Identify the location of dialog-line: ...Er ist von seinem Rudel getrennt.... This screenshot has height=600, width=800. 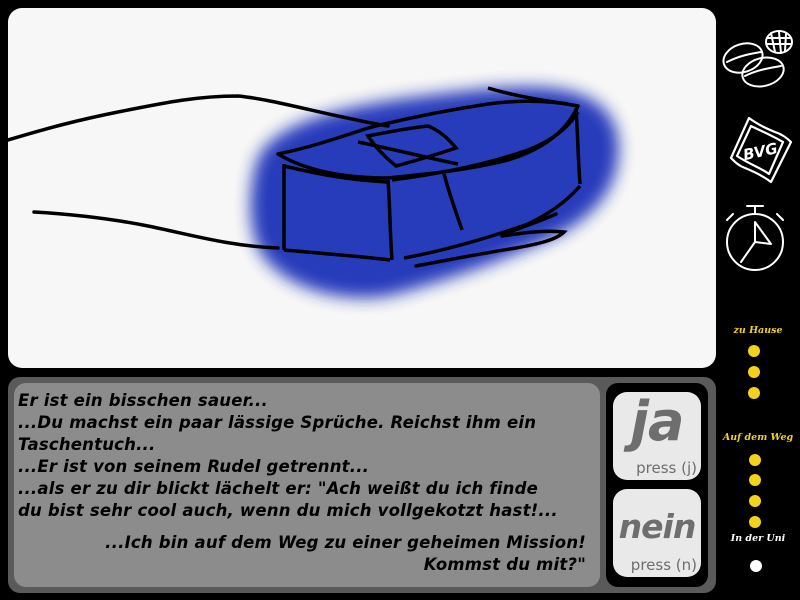
(194, 466).